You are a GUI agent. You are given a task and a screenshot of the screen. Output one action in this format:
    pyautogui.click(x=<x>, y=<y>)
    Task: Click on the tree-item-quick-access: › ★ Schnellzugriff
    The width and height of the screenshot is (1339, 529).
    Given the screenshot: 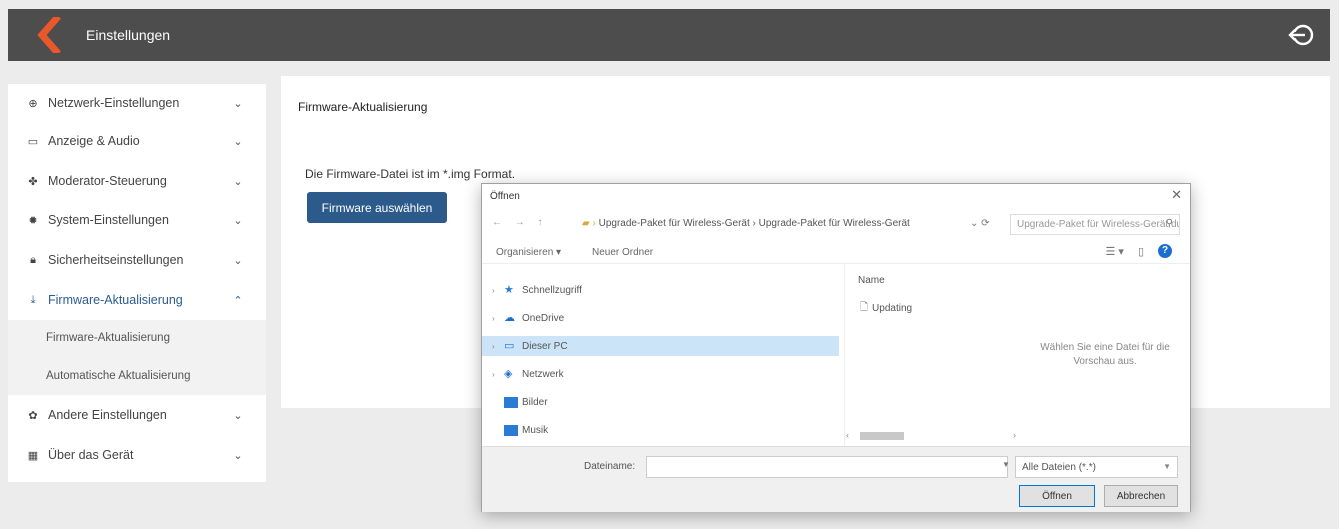 What is the action you would take?
    pyautogui.click(x=665, y=290)
    